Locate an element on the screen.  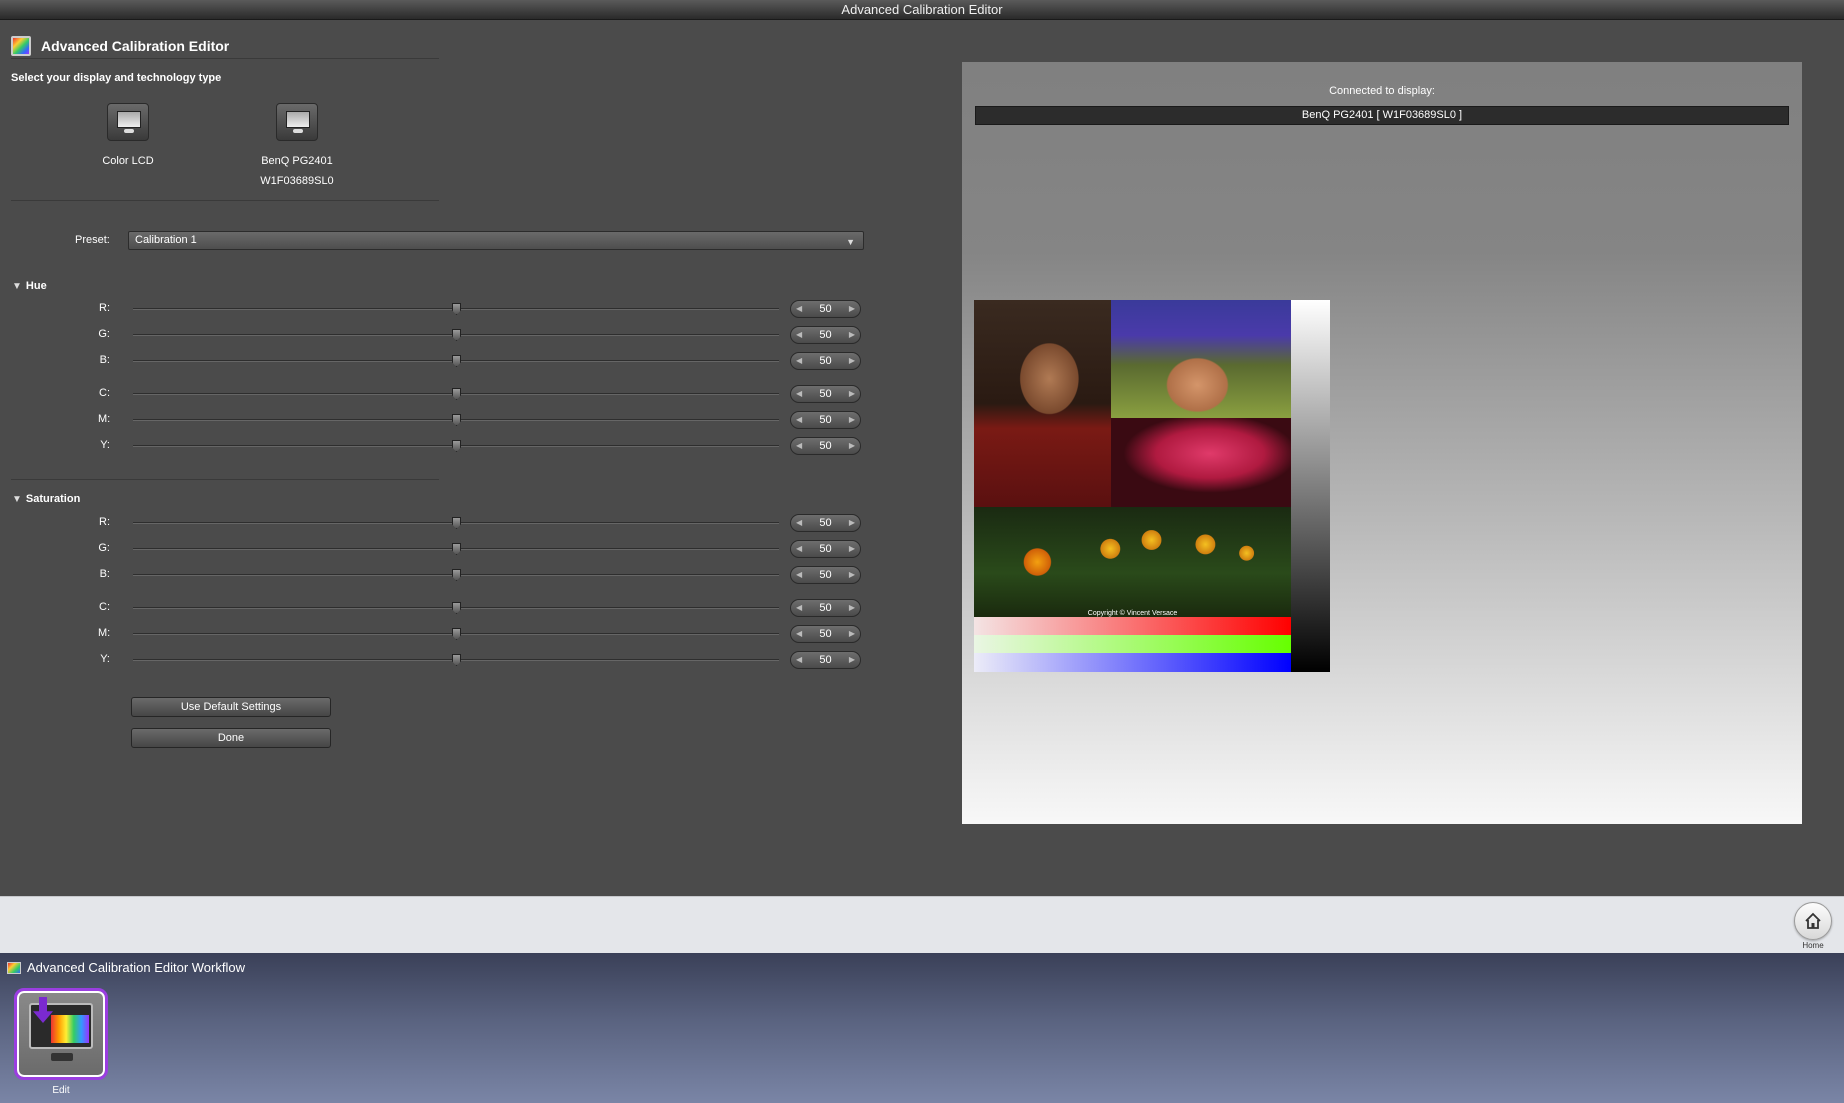
saturation-group-title: Saturation is located at coordinates (53, 499).